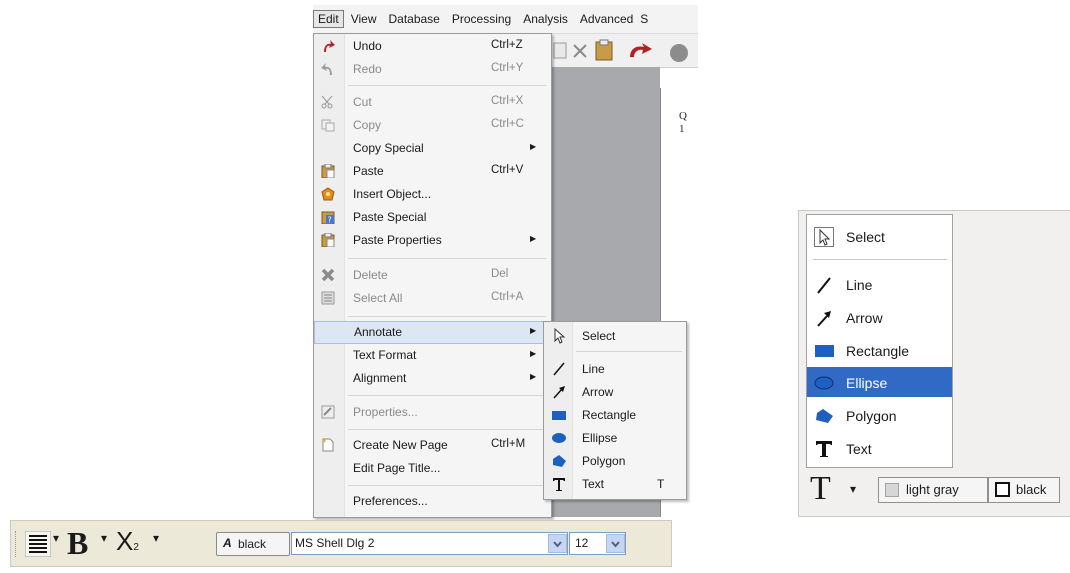 Image resolution: width=1070 pixels, height=573 pixels. What do you see at coordinates (335, 543) in the screenshot?
I see `font-name-value: MS Shell Dlg 2` at bounding box center [335, 543].